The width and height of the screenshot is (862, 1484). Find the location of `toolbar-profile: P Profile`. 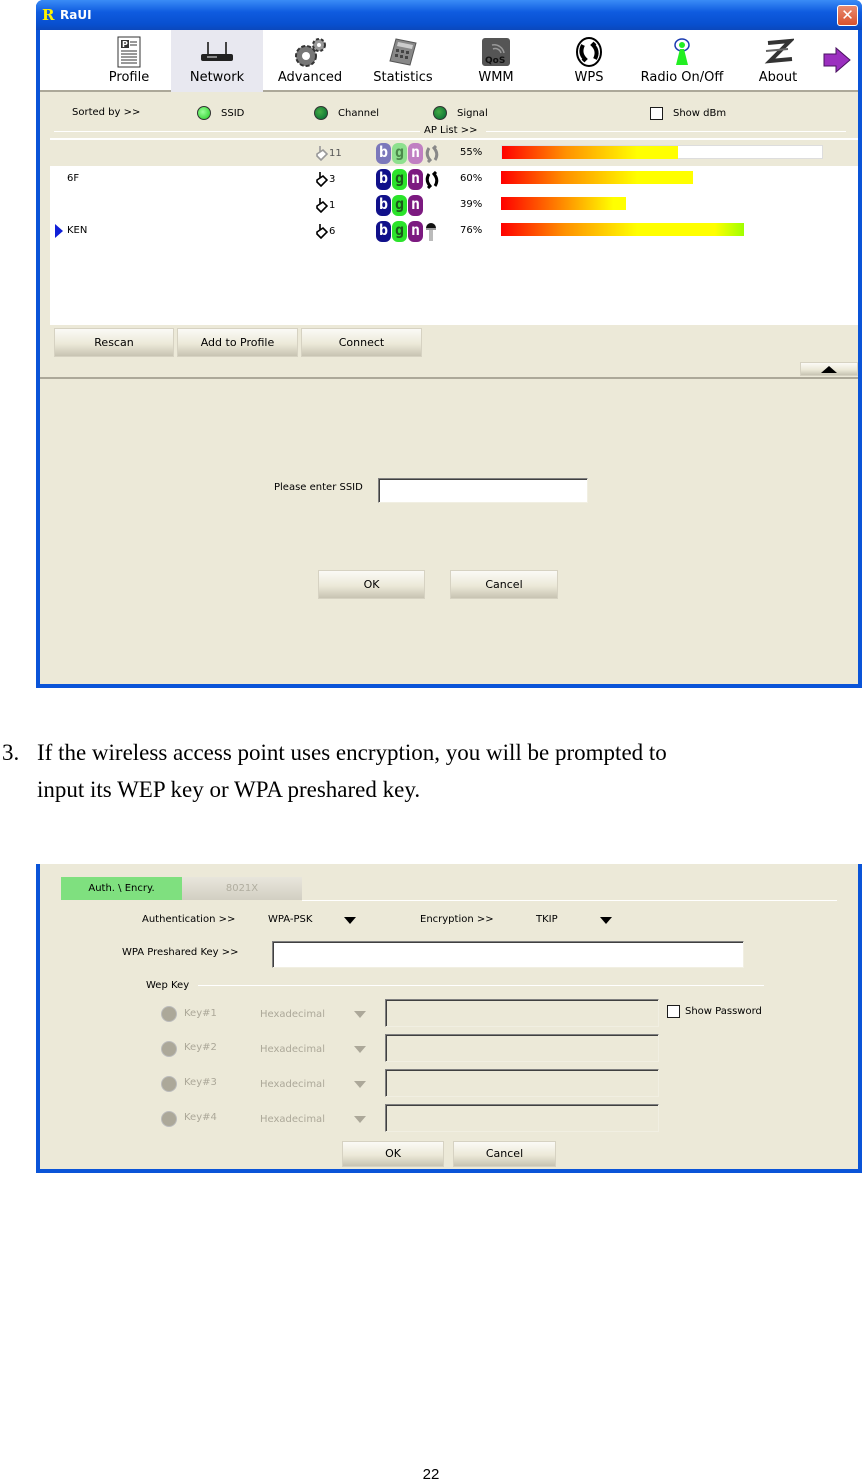

toolbar-profile: P Profile is located at coordinates (129, 61).